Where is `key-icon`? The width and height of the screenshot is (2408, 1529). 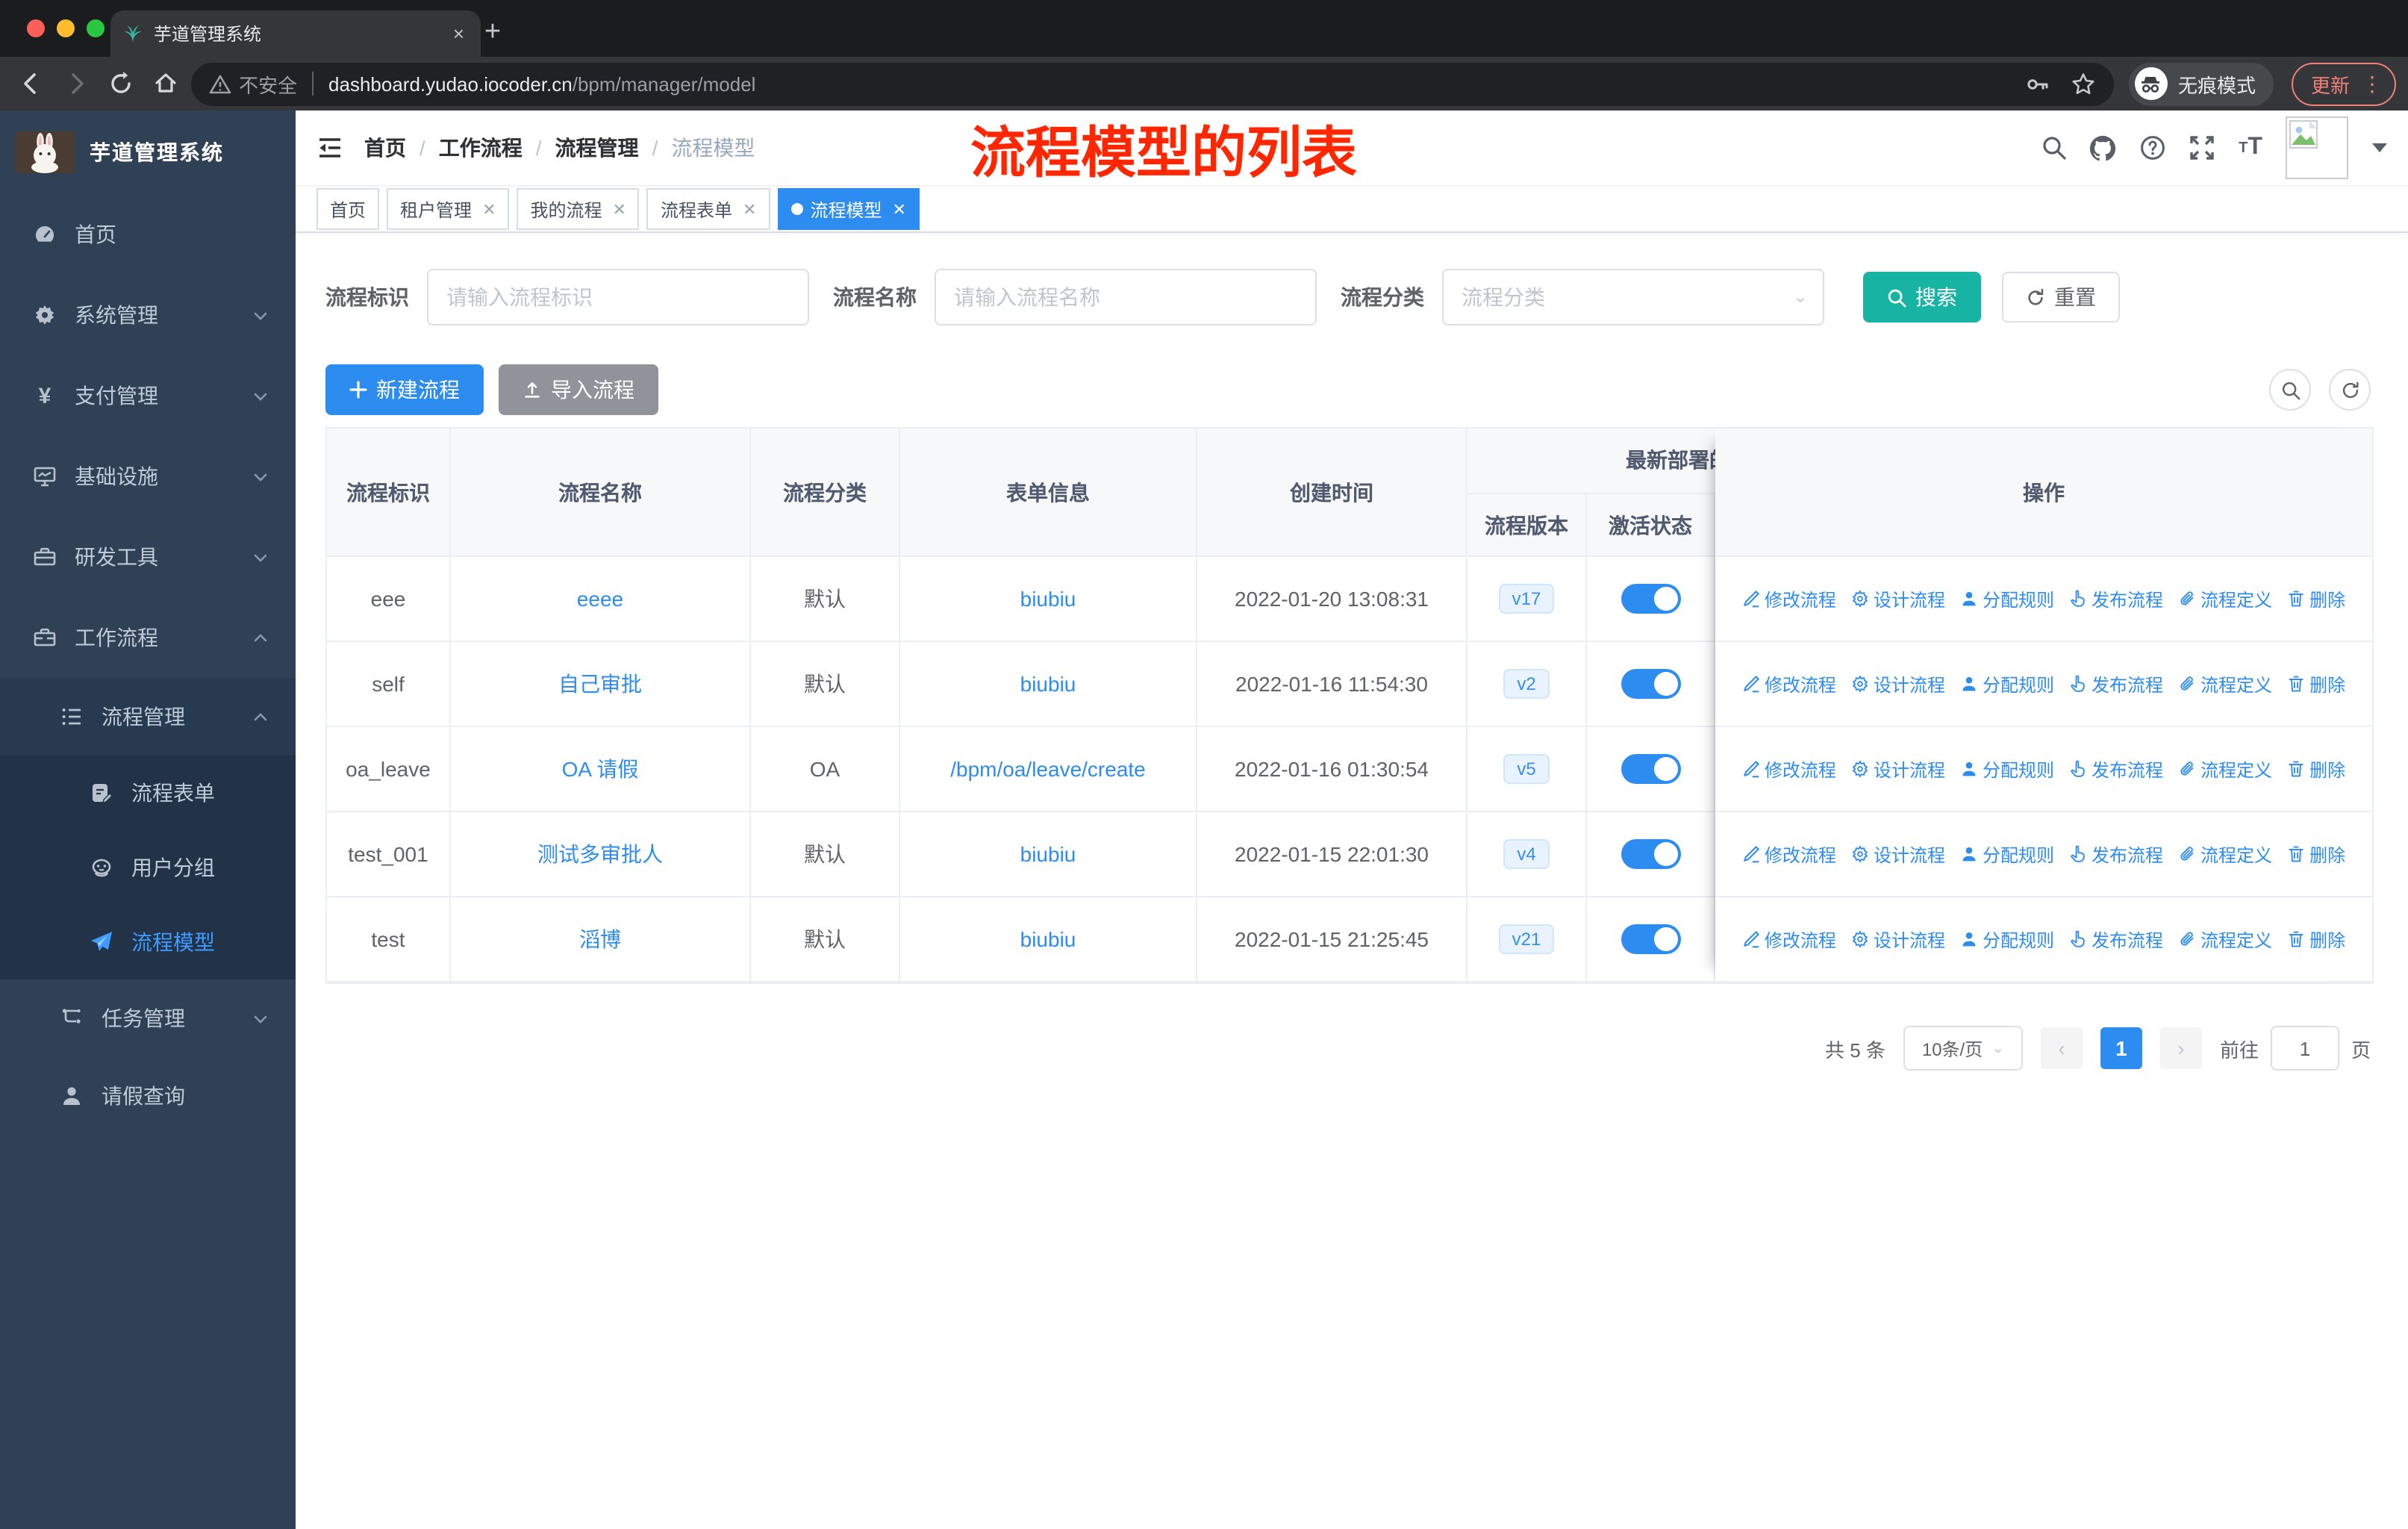 key-icon is located at coordinates (2037, 83).